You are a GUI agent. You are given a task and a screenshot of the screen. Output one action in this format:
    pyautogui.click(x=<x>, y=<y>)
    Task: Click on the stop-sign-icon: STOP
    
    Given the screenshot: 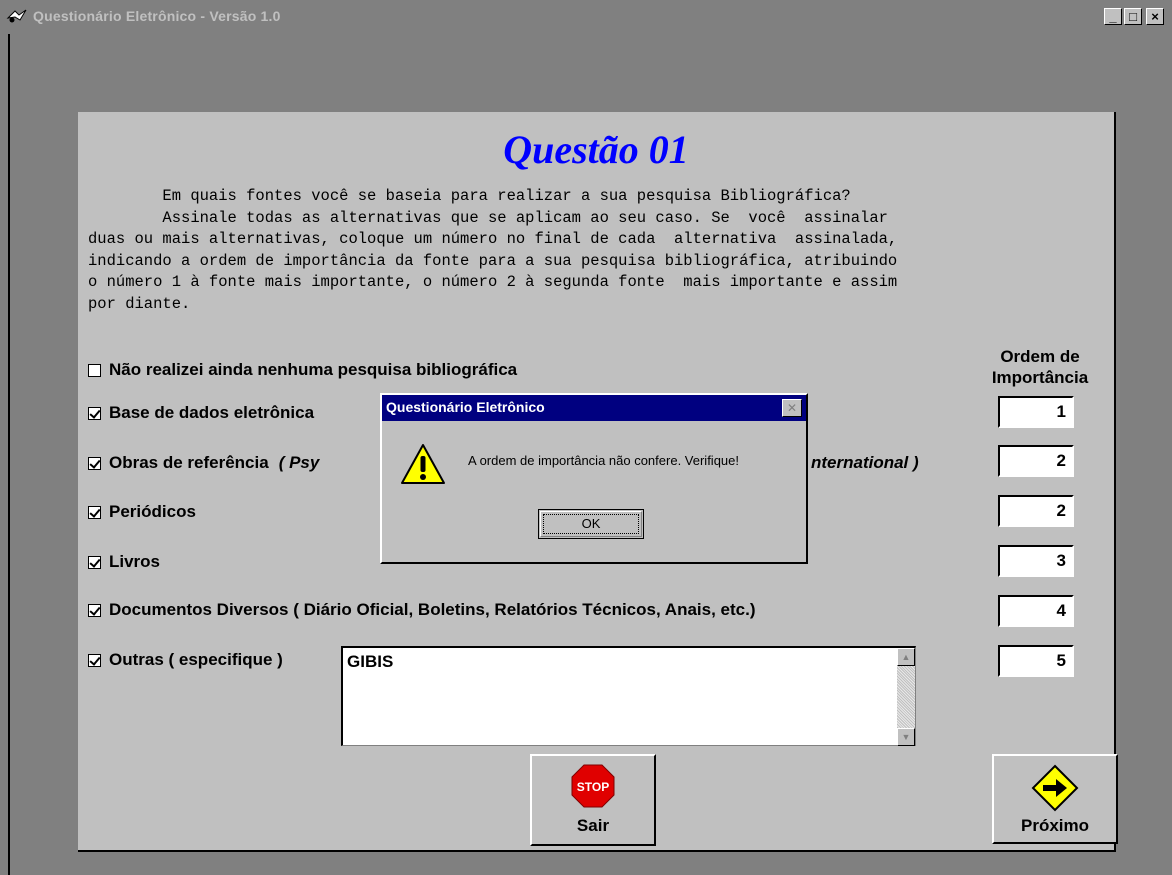 What is the action you would take?
    pyautogui.click(x=593, y=786)
    